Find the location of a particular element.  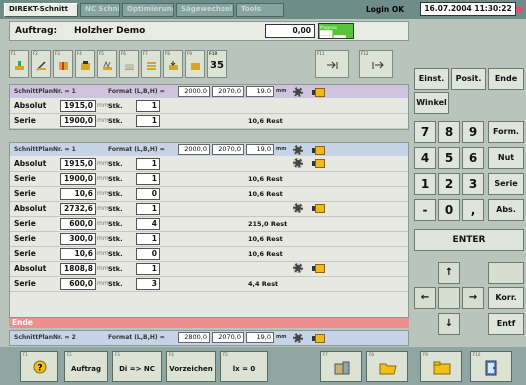

toolbar-button-3: F3 is located at coordinates (63, 64).